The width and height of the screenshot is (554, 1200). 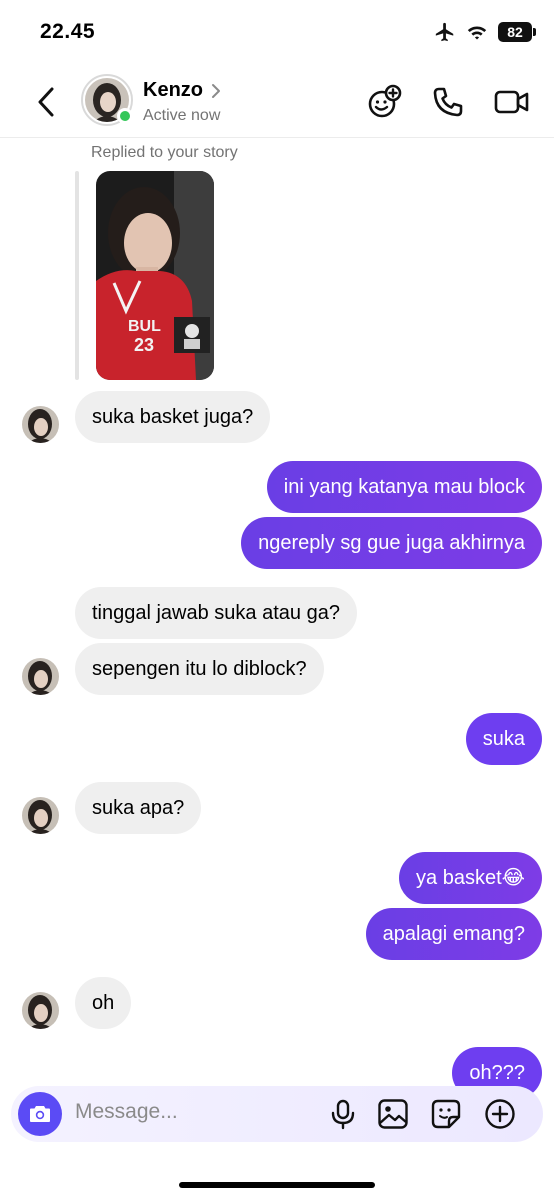 I want to click on message-bubble-outgoing: ya basket😂, so click(x=470, y=878).